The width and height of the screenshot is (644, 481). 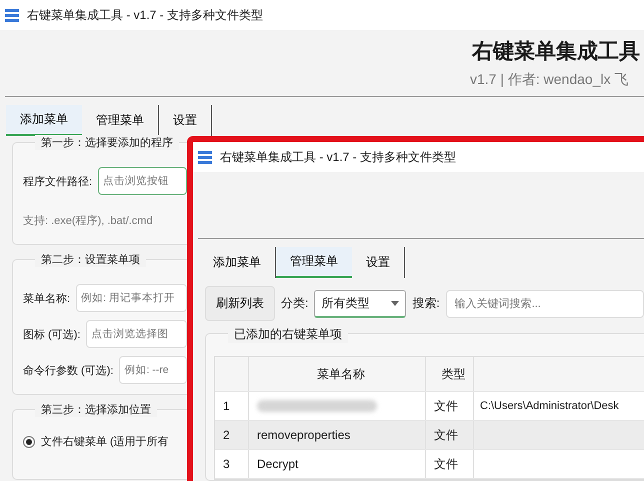 What do you see at coordinates (449, 374) in the screenshot?
I see `column-header: 类型` at bounding box center [449, 374].